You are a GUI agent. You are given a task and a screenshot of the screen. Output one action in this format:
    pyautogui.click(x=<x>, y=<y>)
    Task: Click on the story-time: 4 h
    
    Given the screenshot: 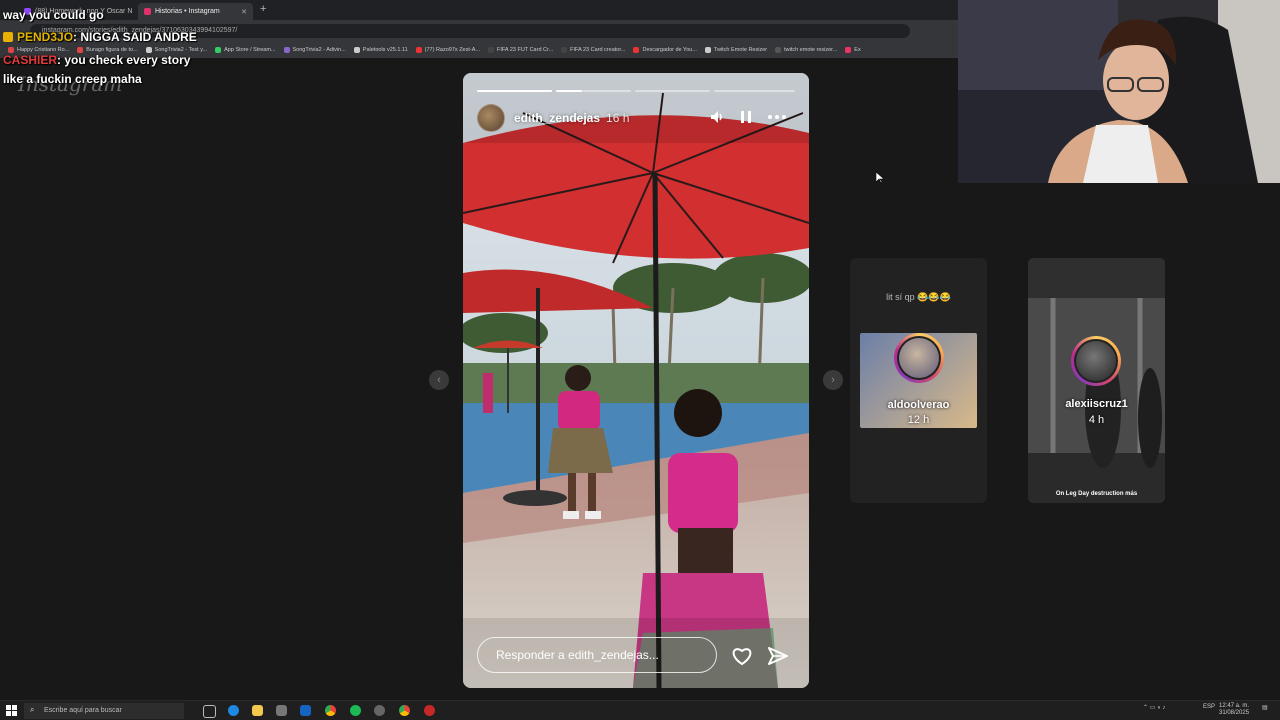 What is the action you would take?
    pyautogui.click(x=1096, y=420)
    